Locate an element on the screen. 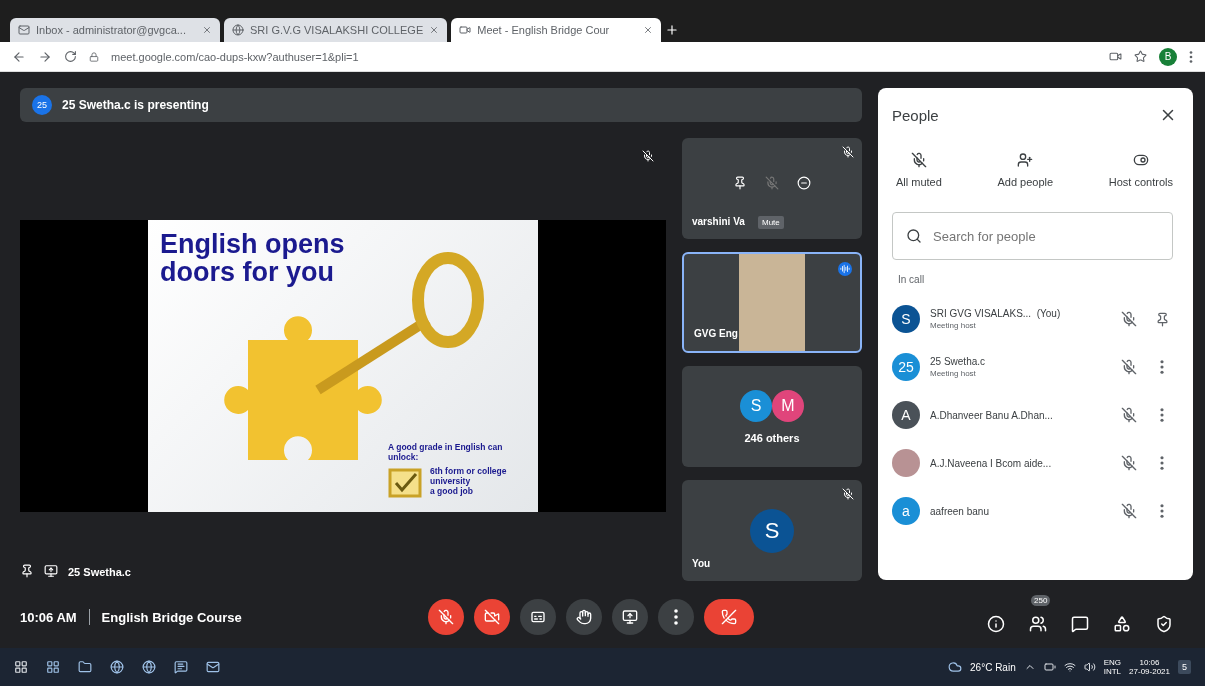 The height and width of the screenshot is (686, 1205). keyboard-layout: INTL is located at coordinates (1112, 671).